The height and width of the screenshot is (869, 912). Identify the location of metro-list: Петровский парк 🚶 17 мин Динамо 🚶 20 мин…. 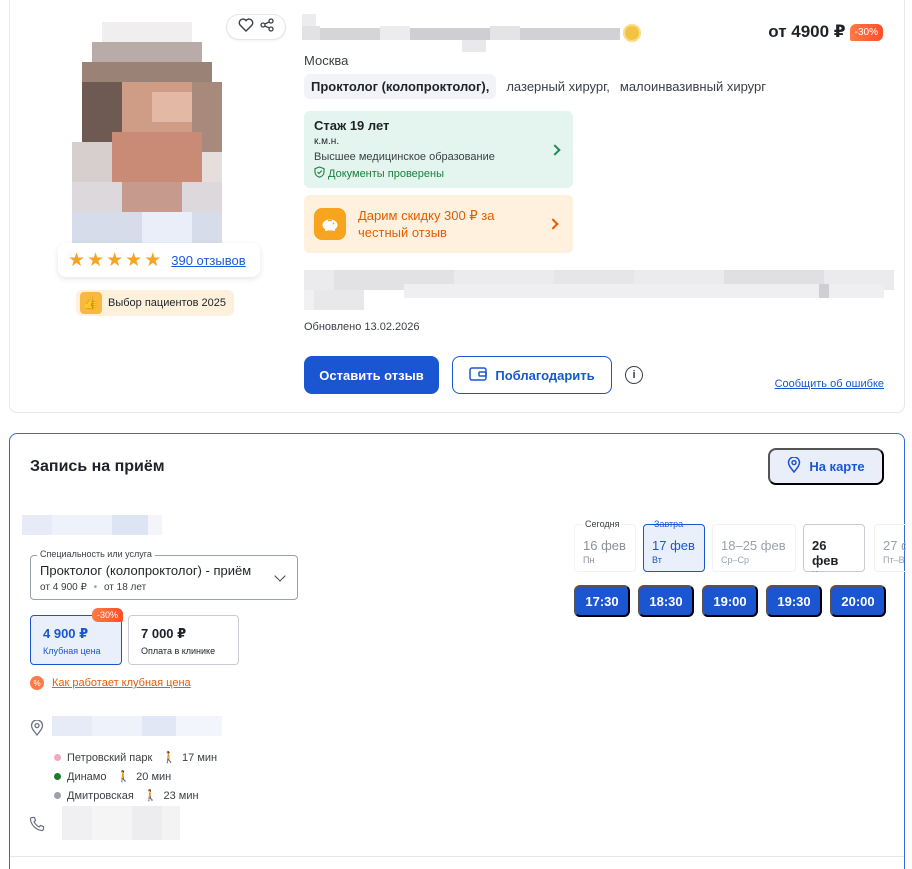
(135, 776).